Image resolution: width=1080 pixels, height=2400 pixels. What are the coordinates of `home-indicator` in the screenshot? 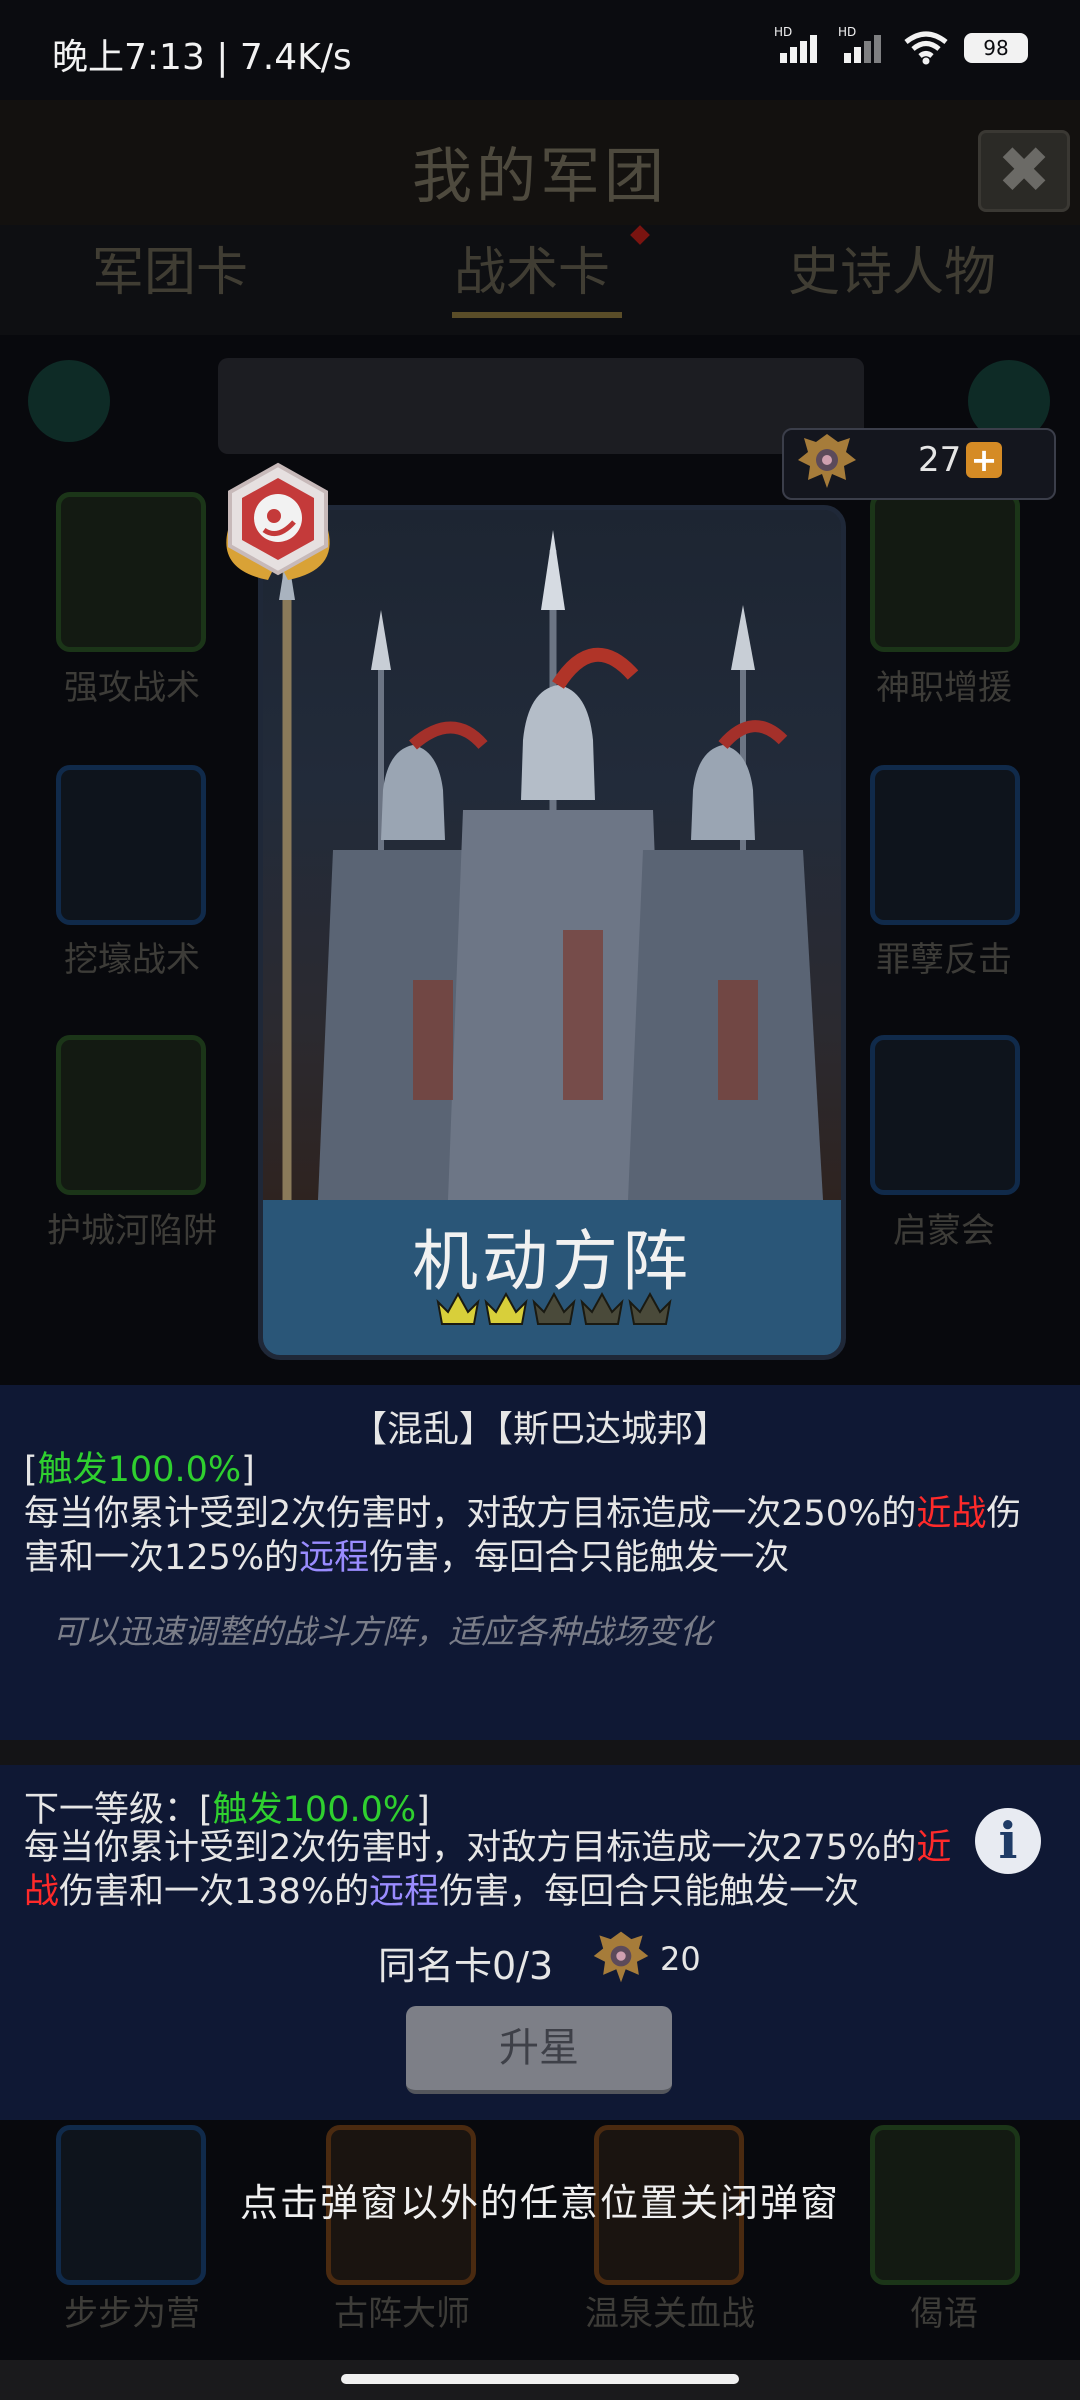 It's located at (540, 2379).